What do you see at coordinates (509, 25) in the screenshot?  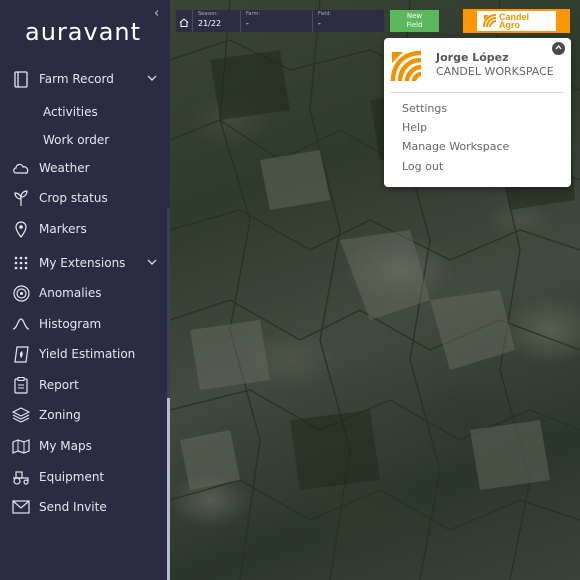 I see `brand-name-line2: Agro` at bounding box center [509, 25].